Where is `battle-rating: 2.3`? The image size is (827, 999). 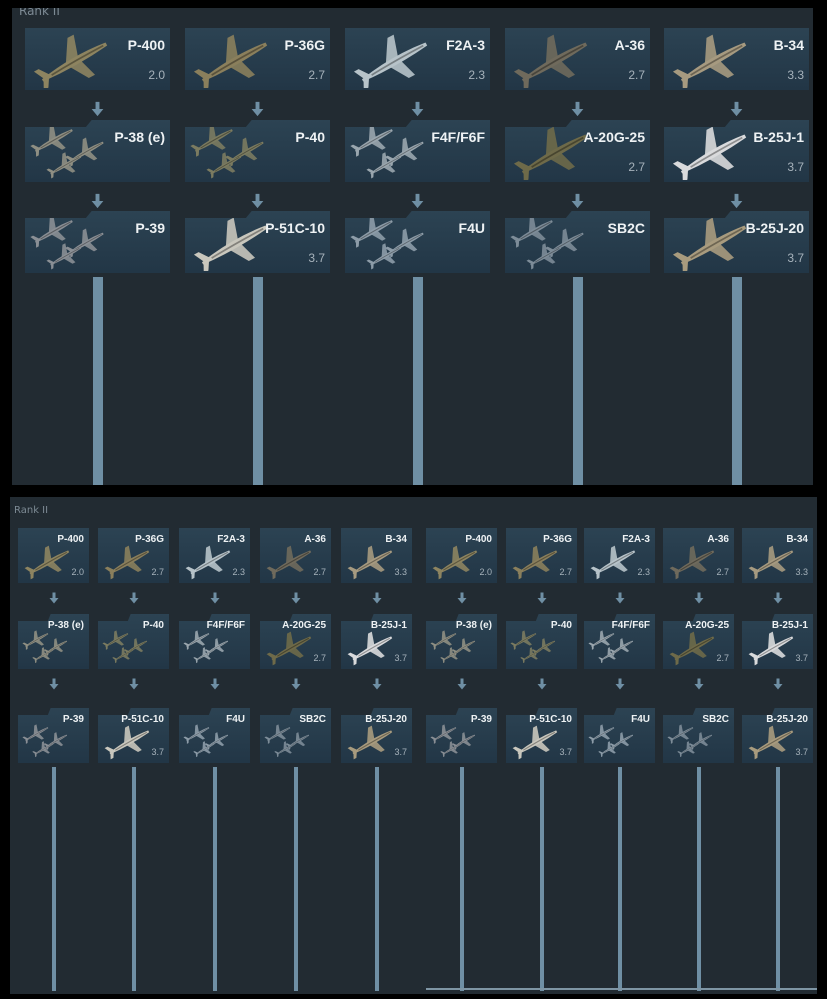 battle-rating: 2.3 is located at coordinates (238, 572).